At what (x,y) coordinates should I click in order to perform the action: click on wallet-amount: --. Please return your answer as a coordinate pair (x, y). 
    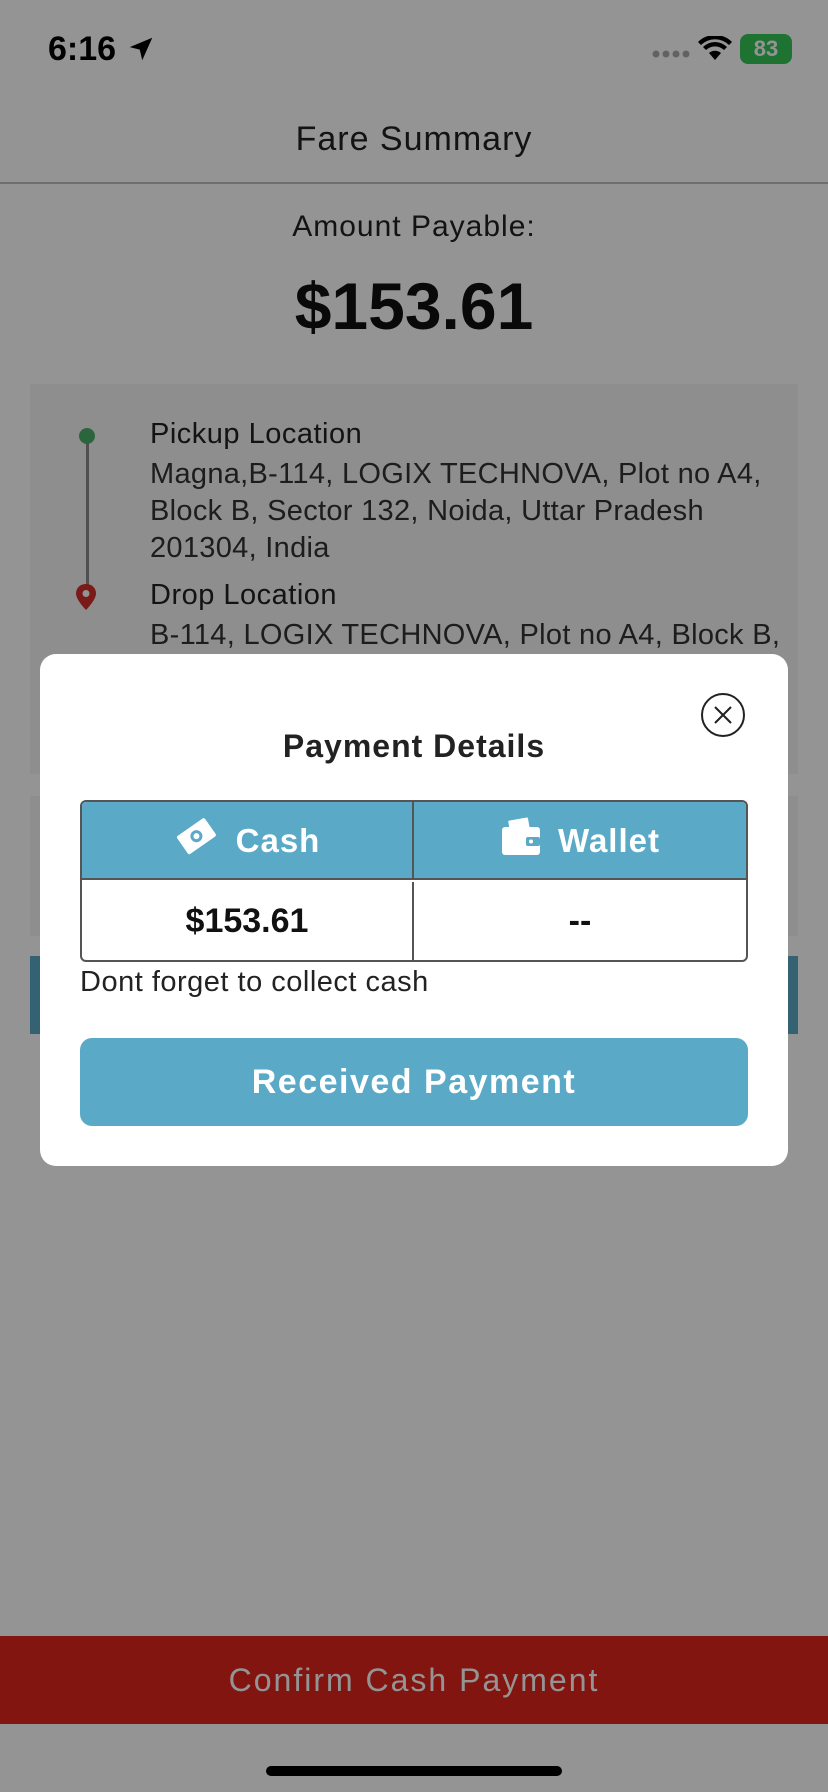
    Looking at the image, I should click on (580, 920).